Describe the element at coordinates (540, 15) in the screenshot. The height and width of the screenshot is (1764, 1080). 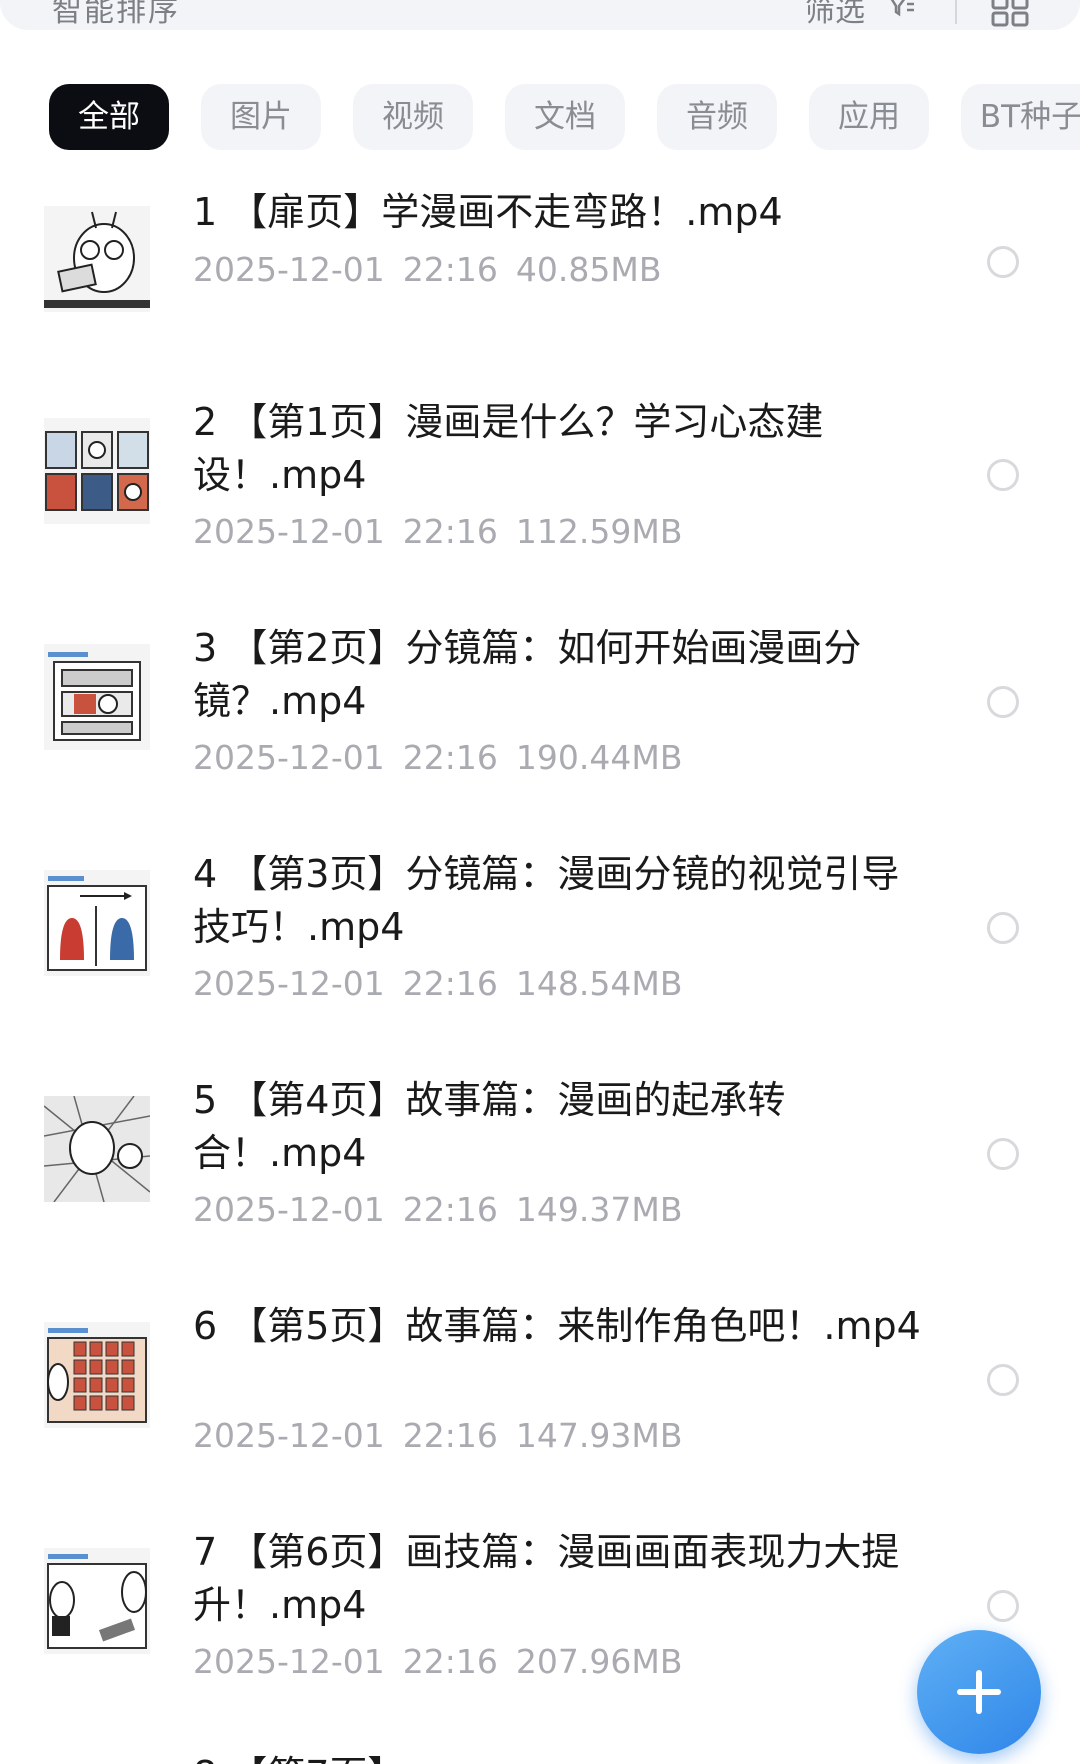
I see `top-toolbar: 智能排序 筛选` at that location.